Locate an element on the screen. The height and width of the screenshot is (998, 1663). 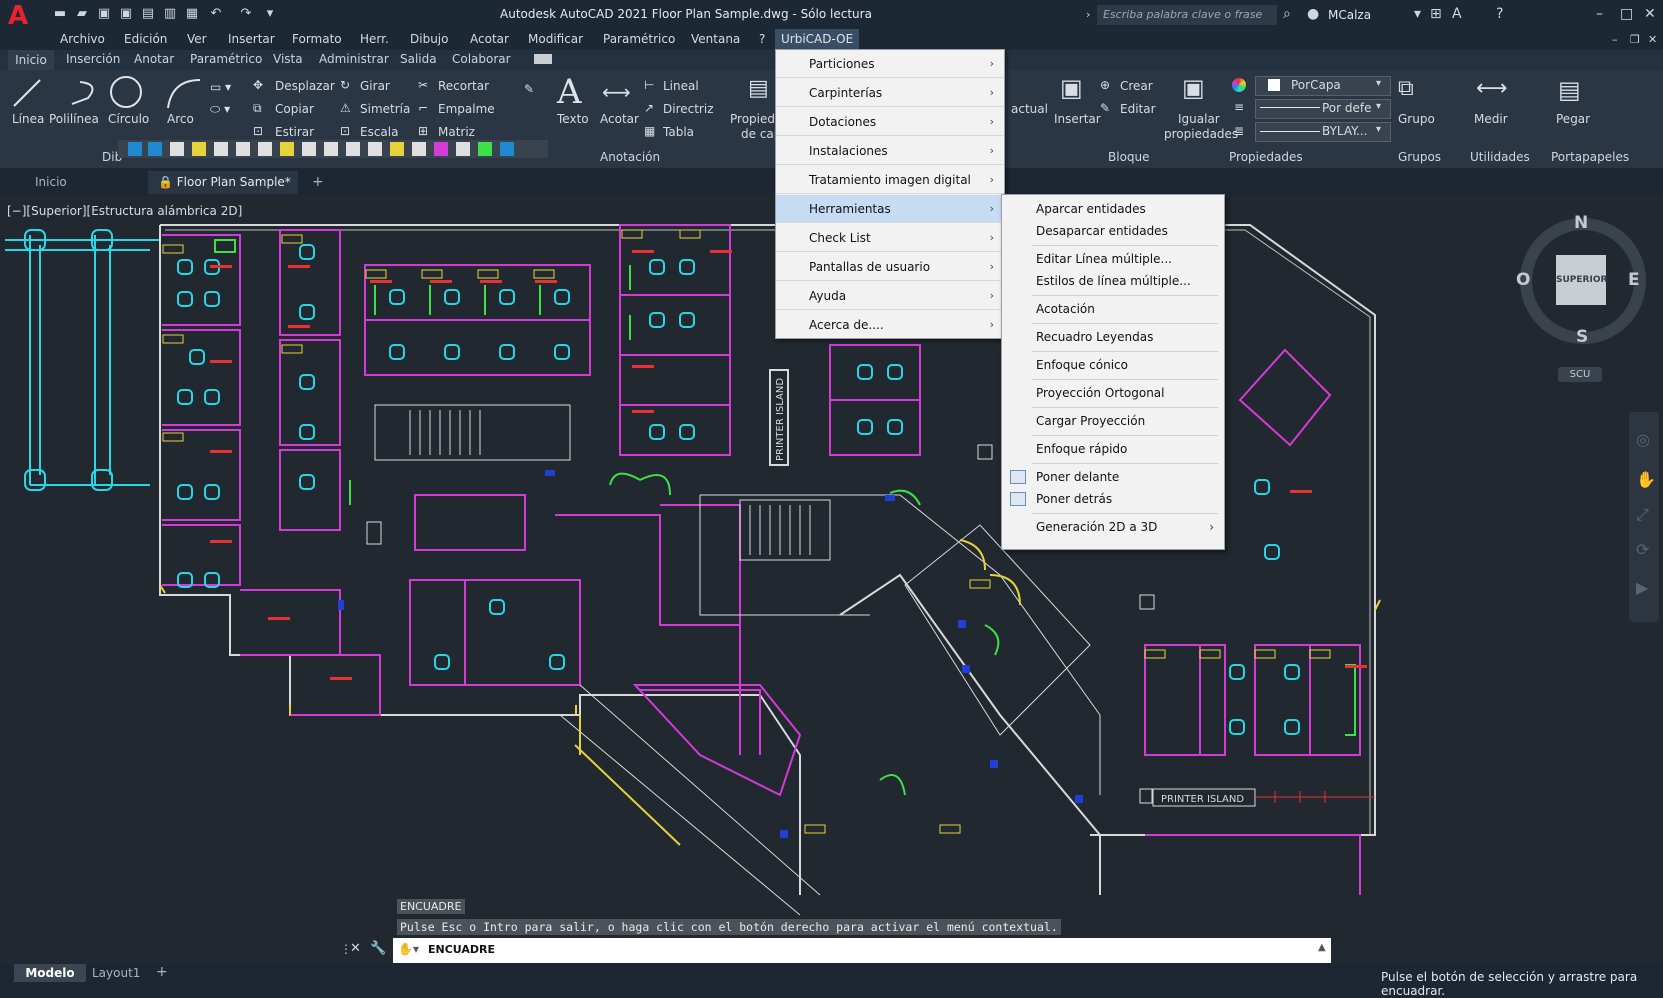
tab-anotar: Anotar is located at coordinates (154, 59).